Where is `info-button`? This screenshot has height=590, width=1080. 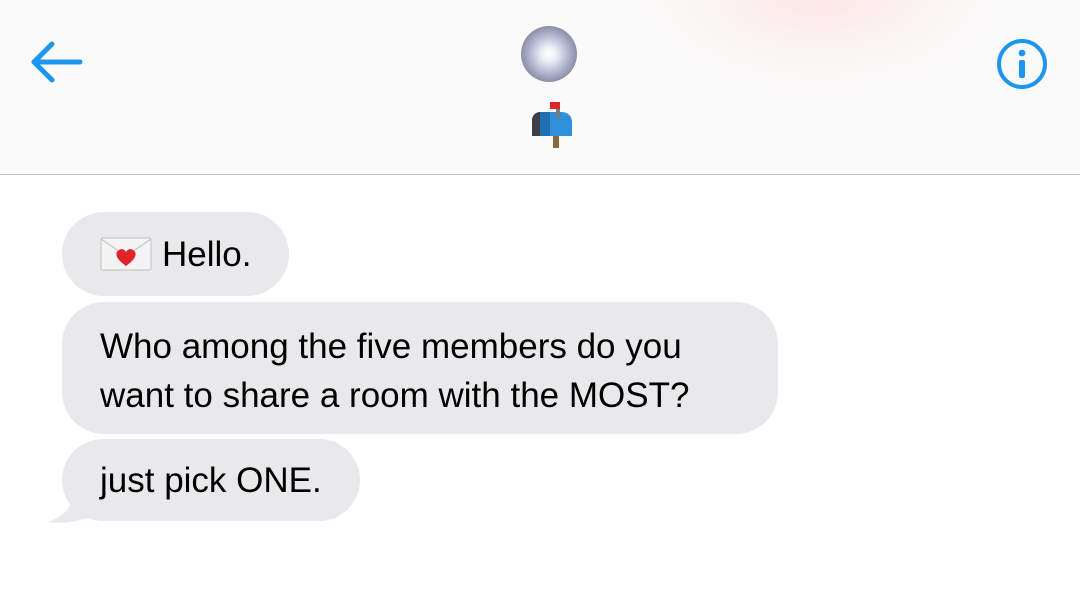 info-button is located at coordinates (1022, 64).